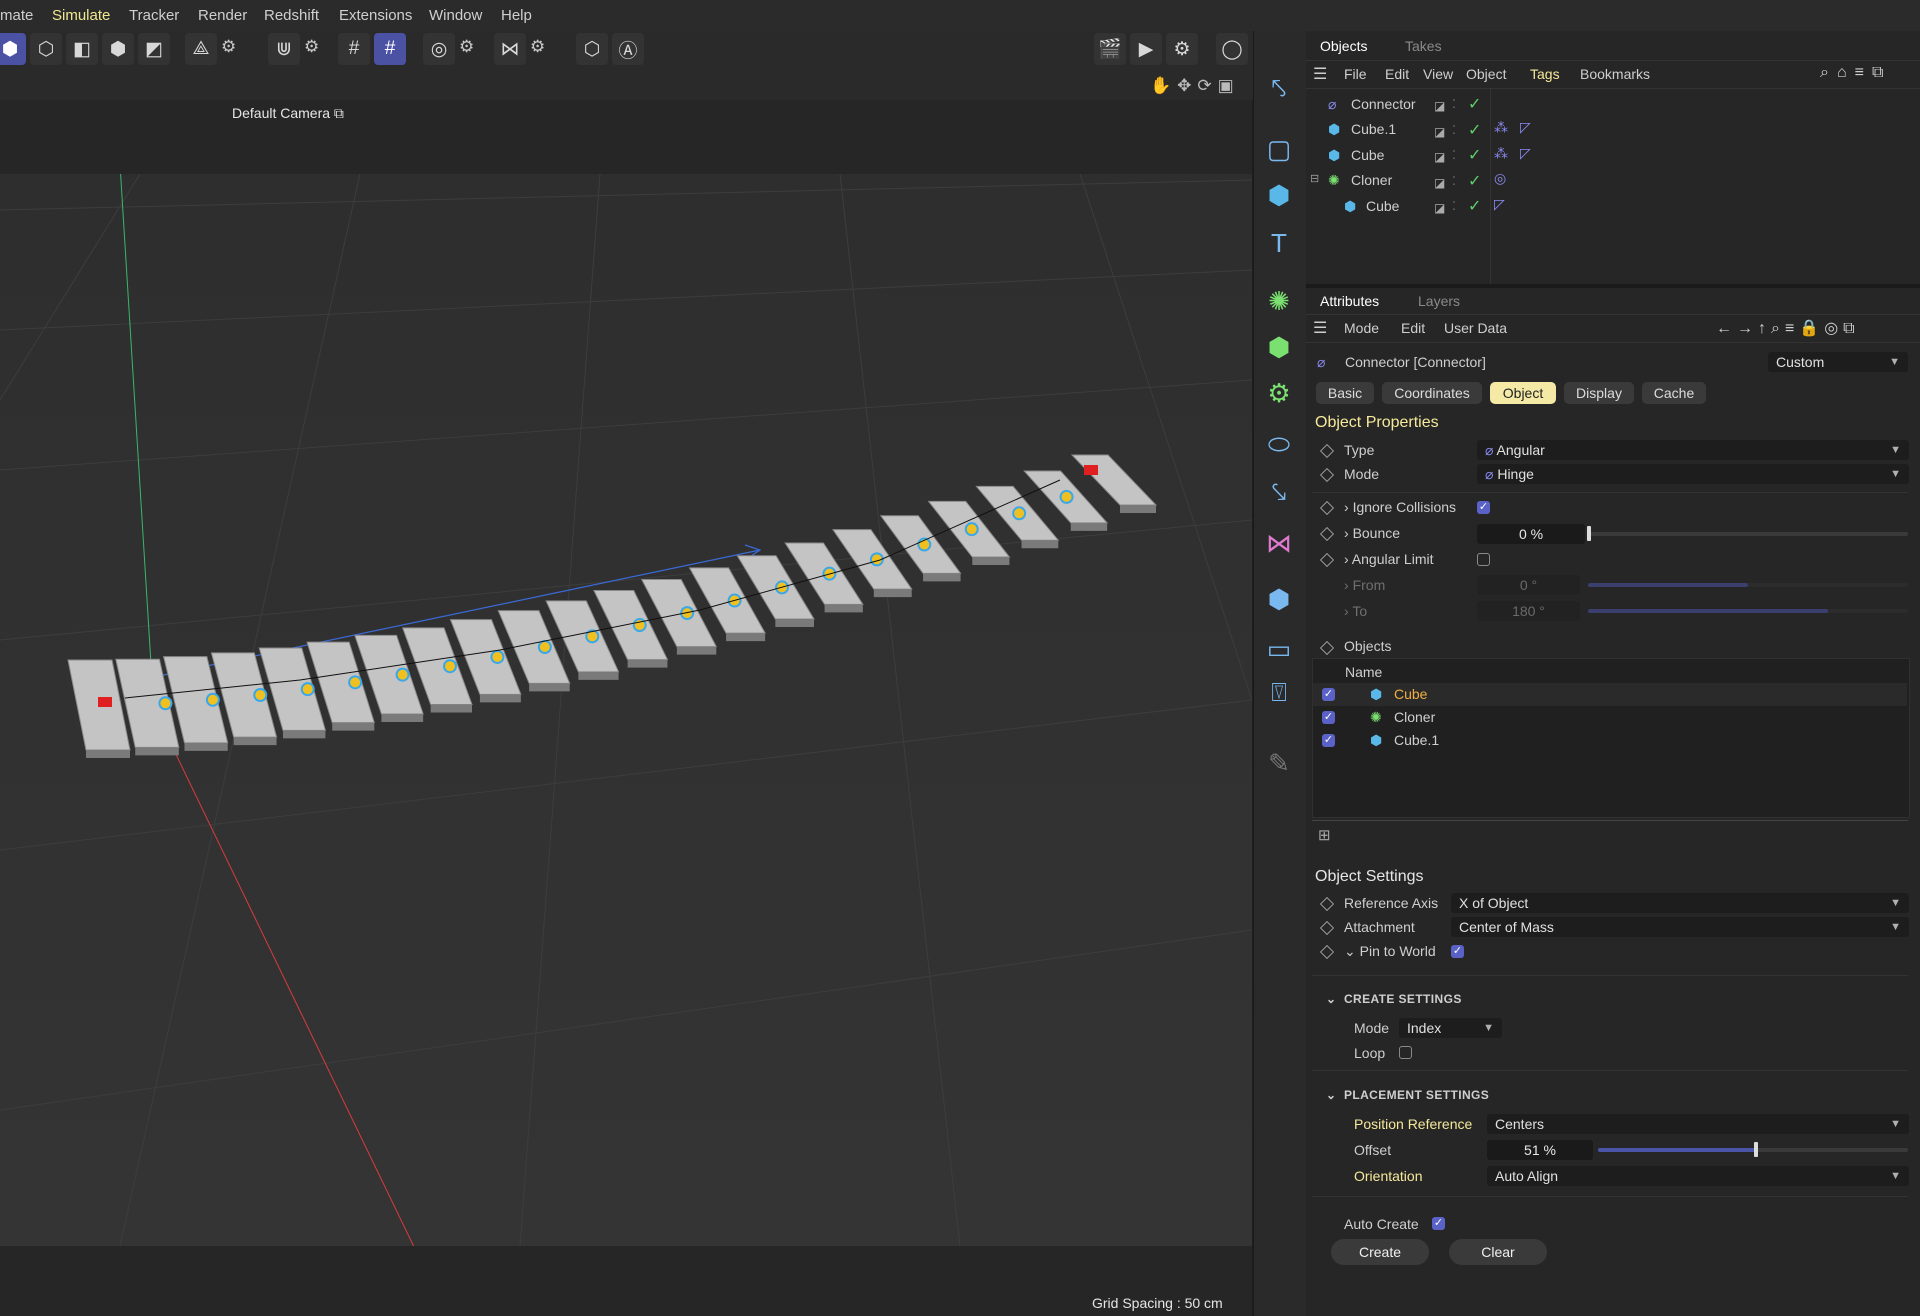 The width and height of the screenshot is (1920, 1316). Describe the element at coordinates (354, 49) in the screenshot. I see `grid-icon: #` at that location.